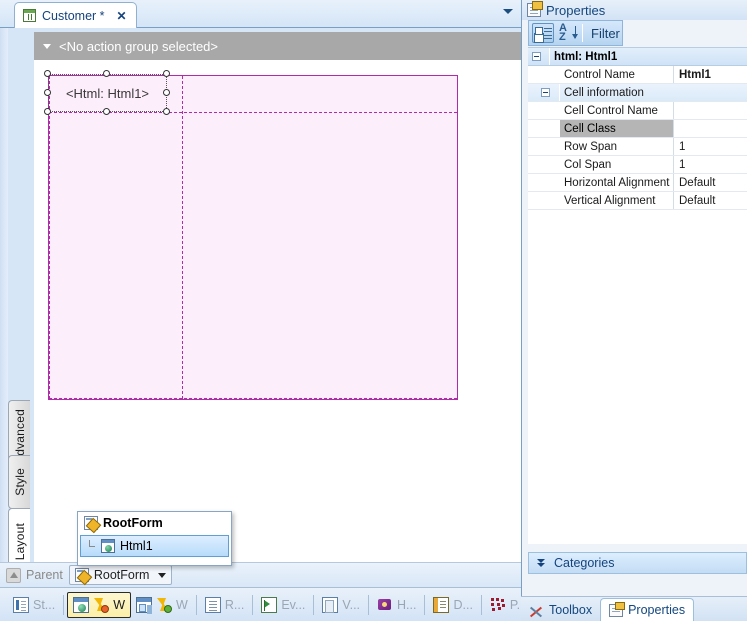 The width and height of the screenshot is (747, 621). What do you see at coordinates (576, 10) in the screenshot?
I see `properties-pane-title: Properties` at bounding box center [576, 10].